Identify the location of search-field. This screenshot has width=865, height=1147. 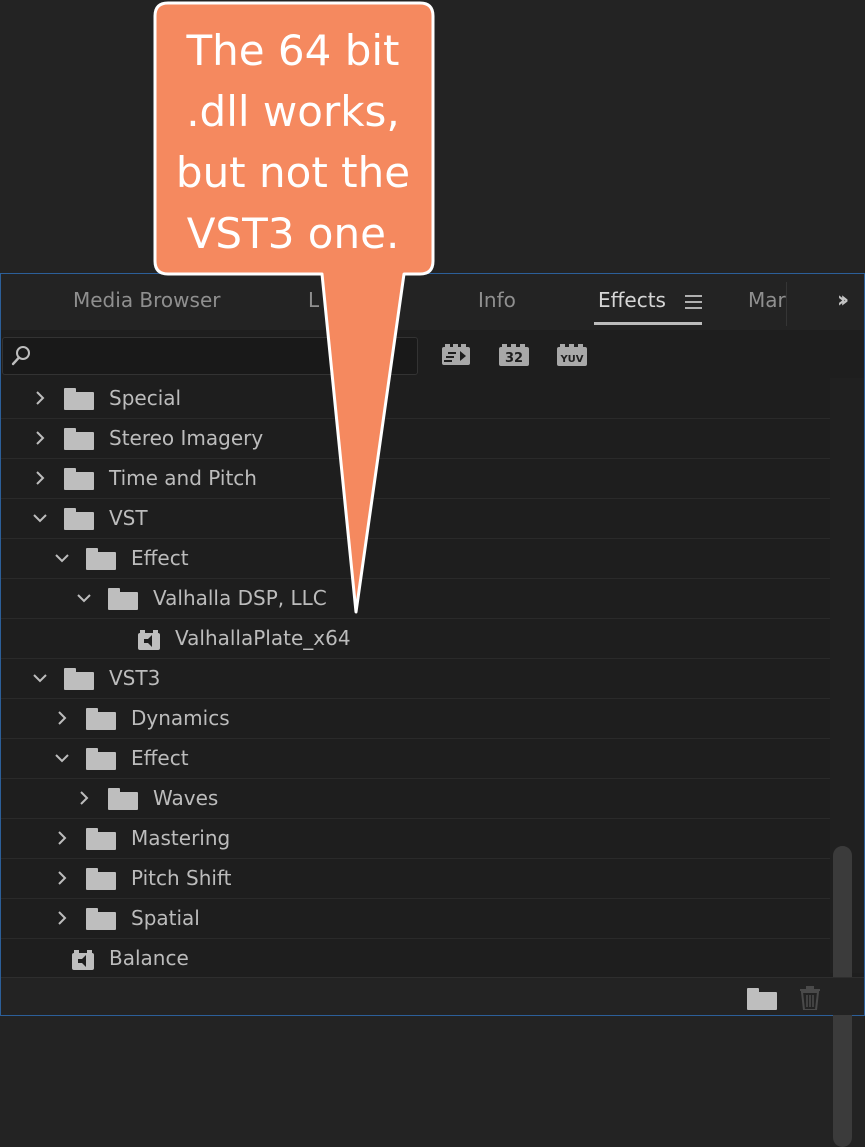
(210, 356).